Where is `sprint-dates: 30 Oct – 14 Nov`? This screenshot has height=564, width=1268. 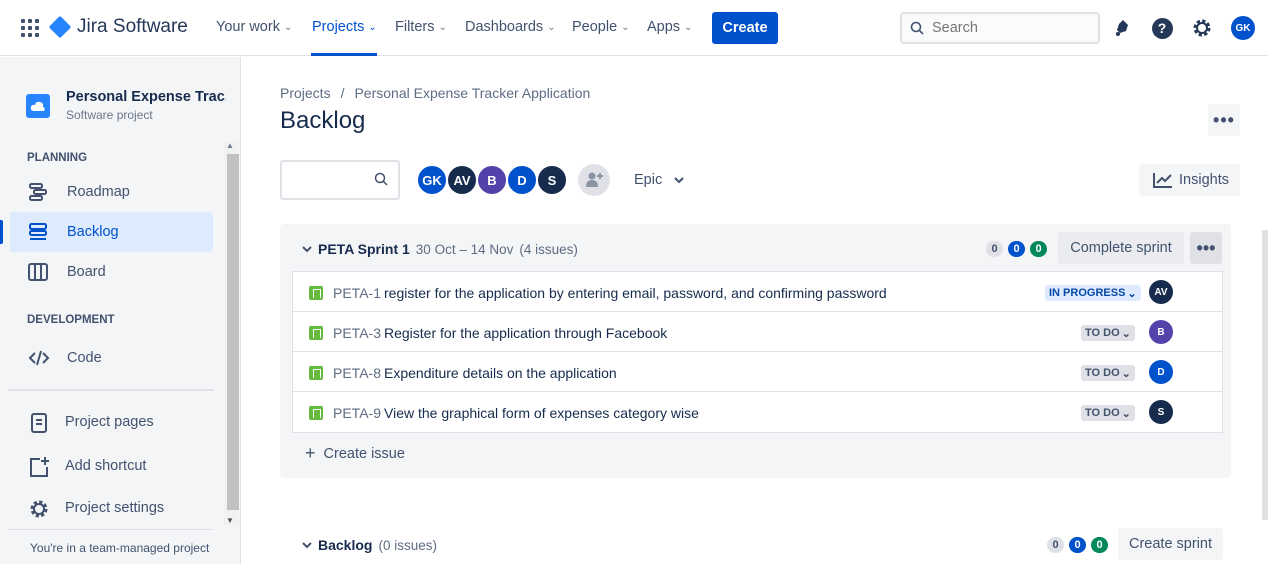 sprint-dates: 30 Oct – 14 Nov is located at coordinates (464, 249).